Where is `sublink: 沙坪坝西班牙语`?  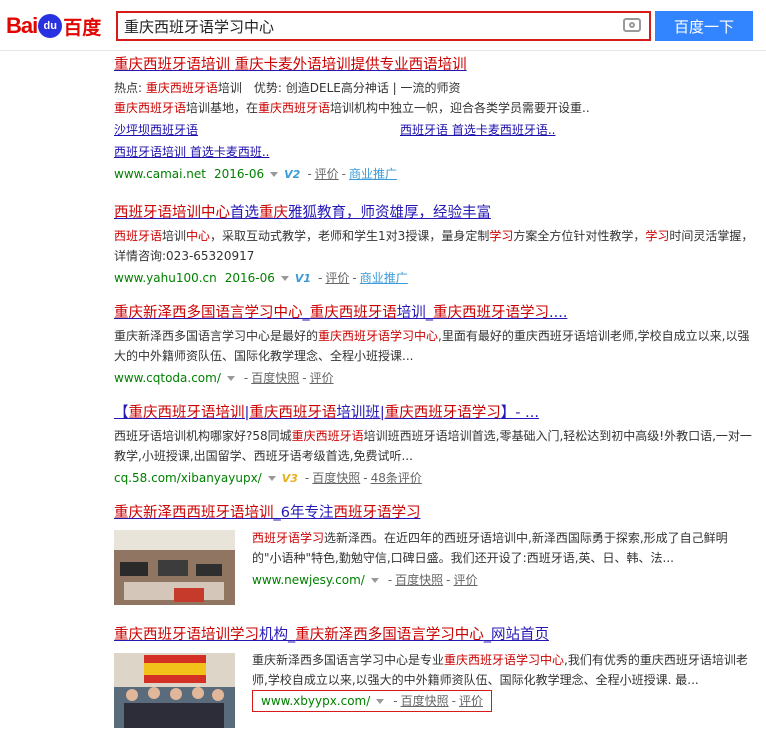 sublink: 沙坪坝西班牙语 is located at coordinates (156, 130).